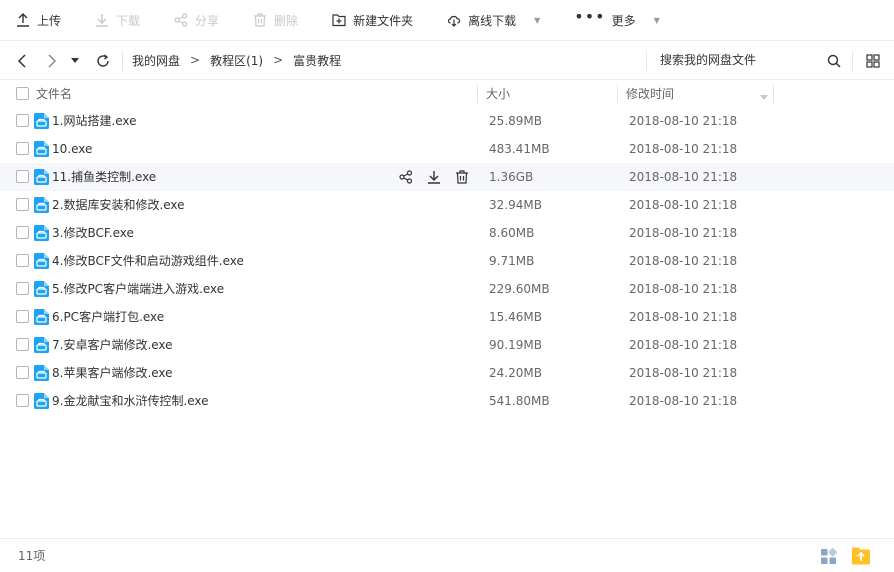 The width and height of the screenshot is (894, 572). I want to click on table-row: 10.exe 483.41MB 2018-08-10 21:18, so click(447, 149).